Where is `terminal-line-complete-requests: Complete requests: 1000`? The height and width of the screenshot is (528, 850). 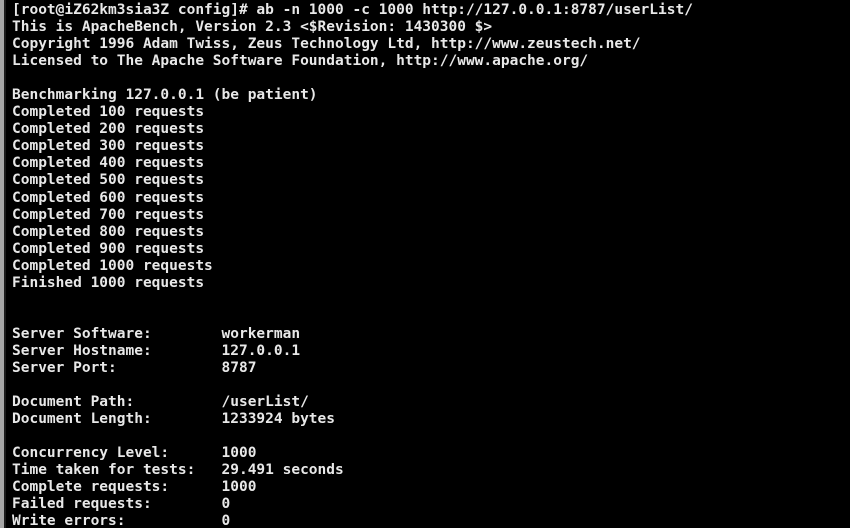 terminal-line-complete-requests: Complete requests: 1000 is located at coordinates (134, 487).